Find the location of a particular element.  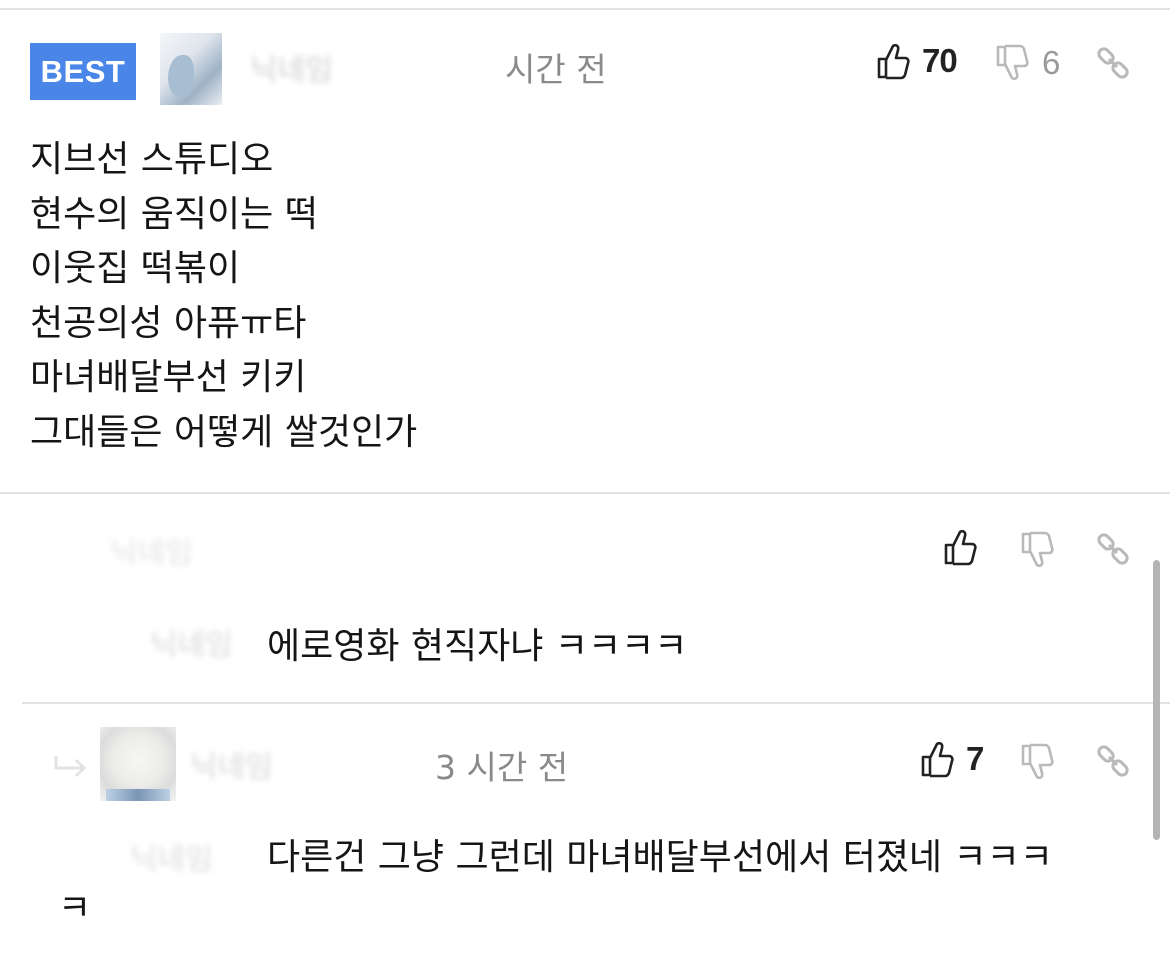

comment-line: 지브선 스튜디오 is located at coordinates (152, 159).